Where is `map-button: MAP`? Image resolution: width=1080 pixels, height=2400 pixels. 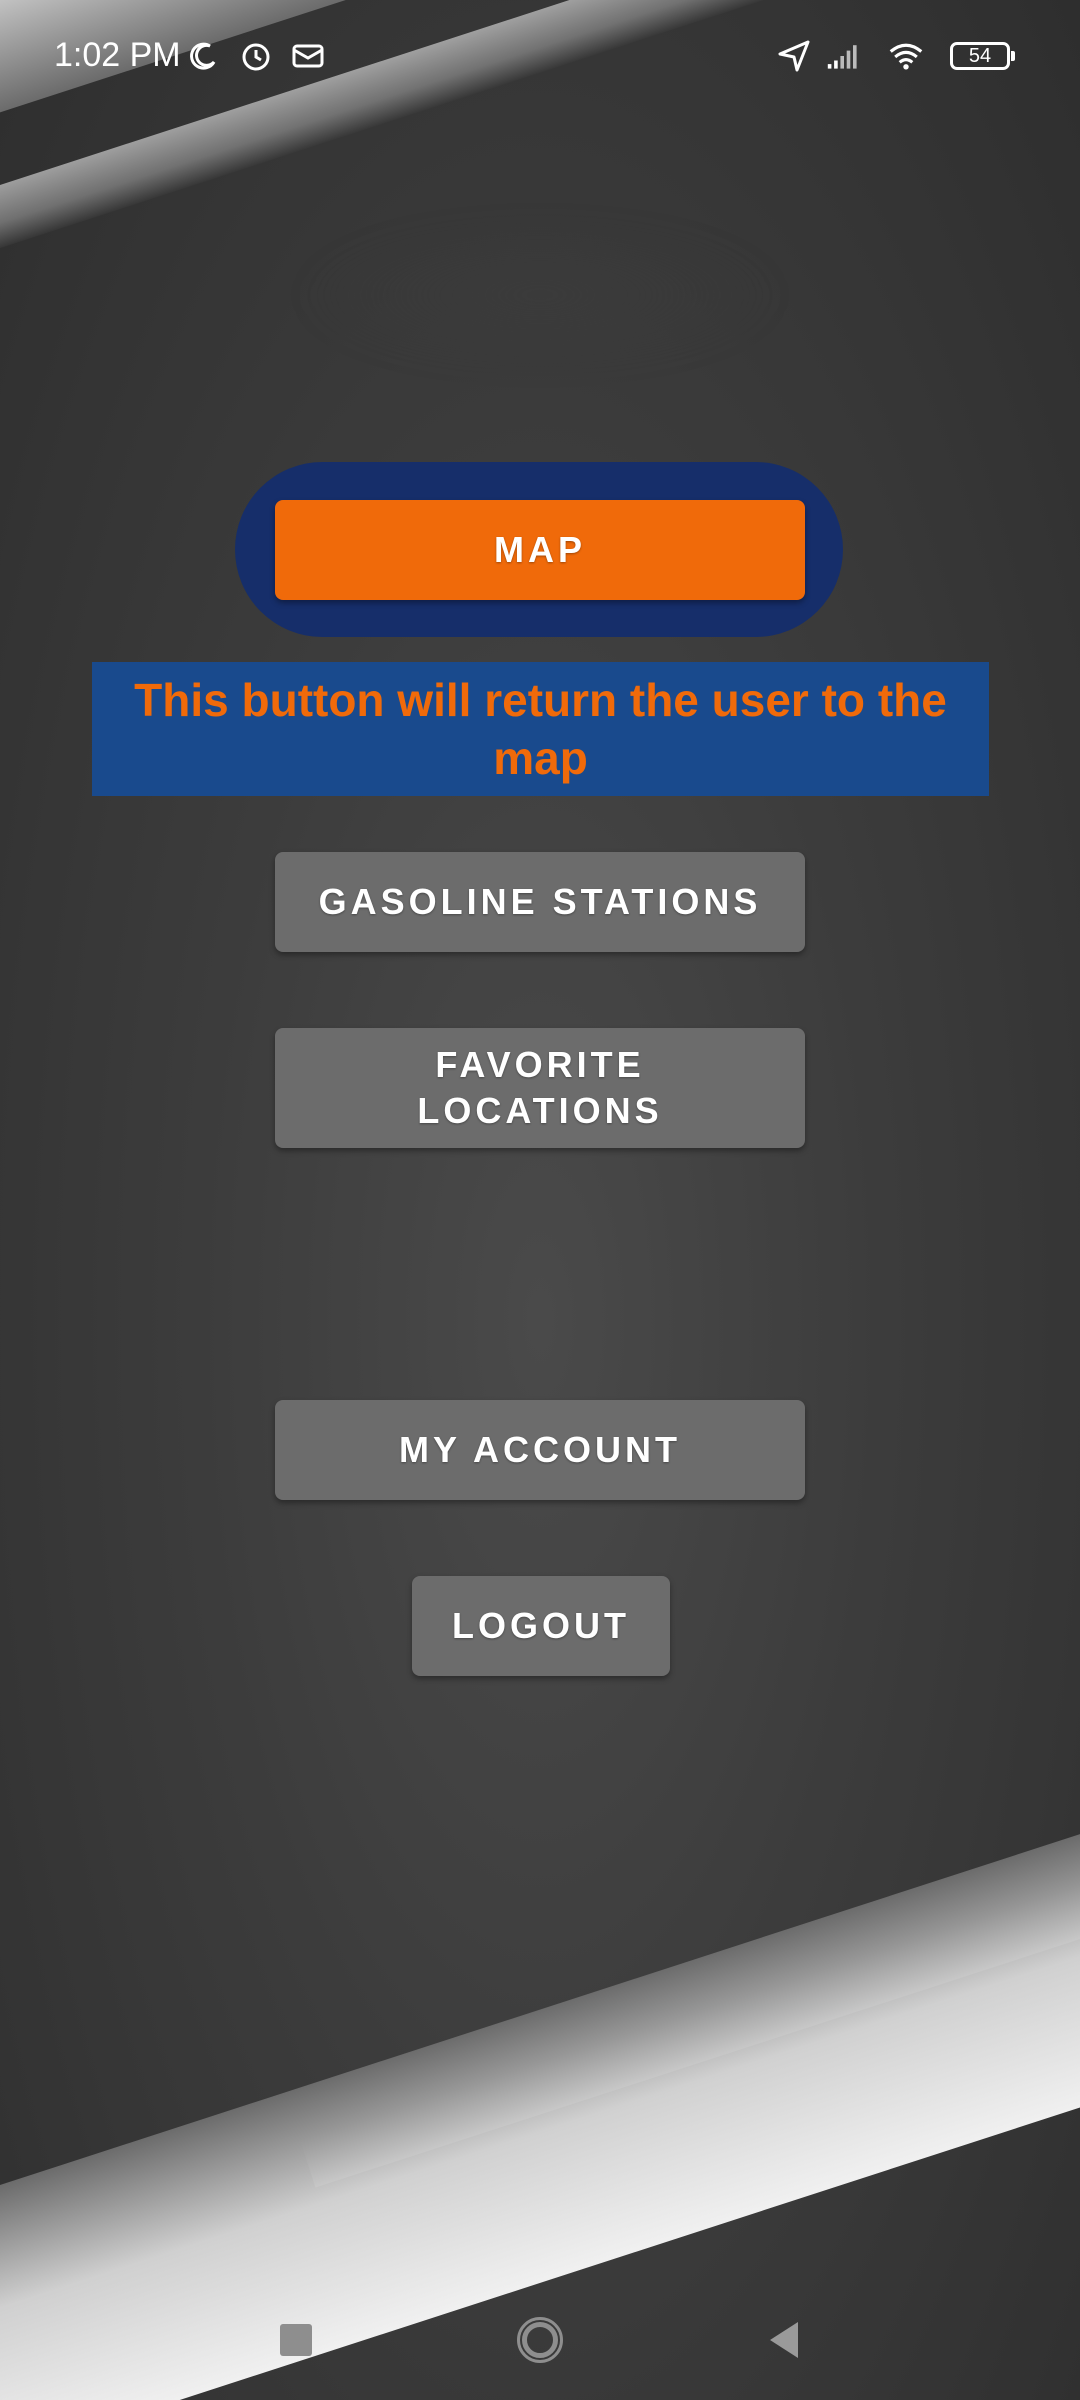 map-button: MAP is located at coordinates (540, 550).